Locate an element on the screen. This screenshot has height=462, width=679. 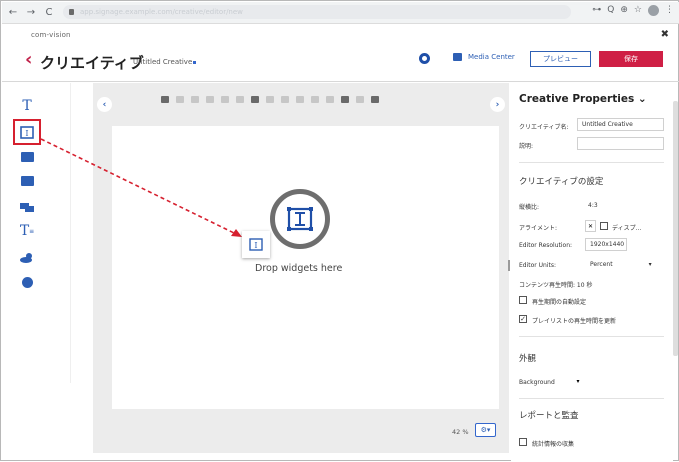
auto-duration-checkbox is located at coordinates (523, 300).